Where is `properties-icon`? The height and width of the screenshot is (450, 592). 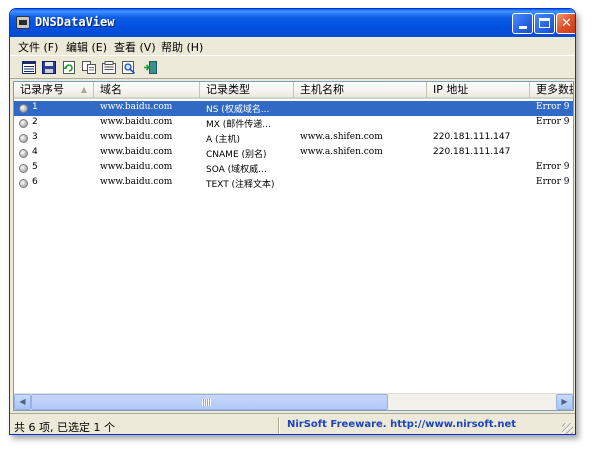 properties-icon is located at coordinates (109, 67).